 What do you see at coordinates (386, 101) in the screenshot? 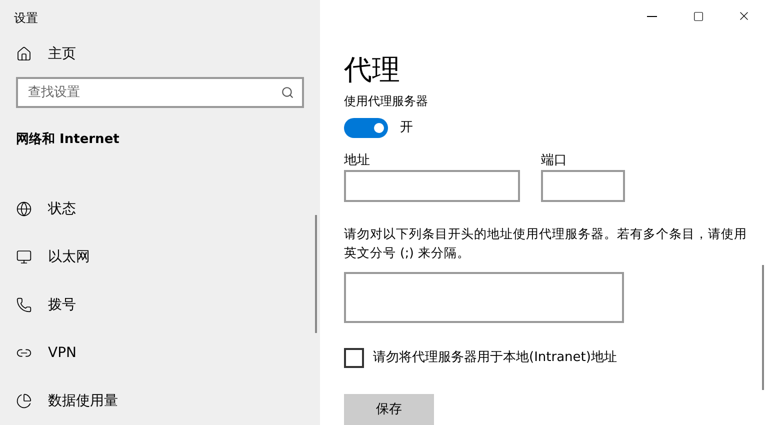
I see `toggle-label: 使用代理服务器` at bounding box center [386, 101].